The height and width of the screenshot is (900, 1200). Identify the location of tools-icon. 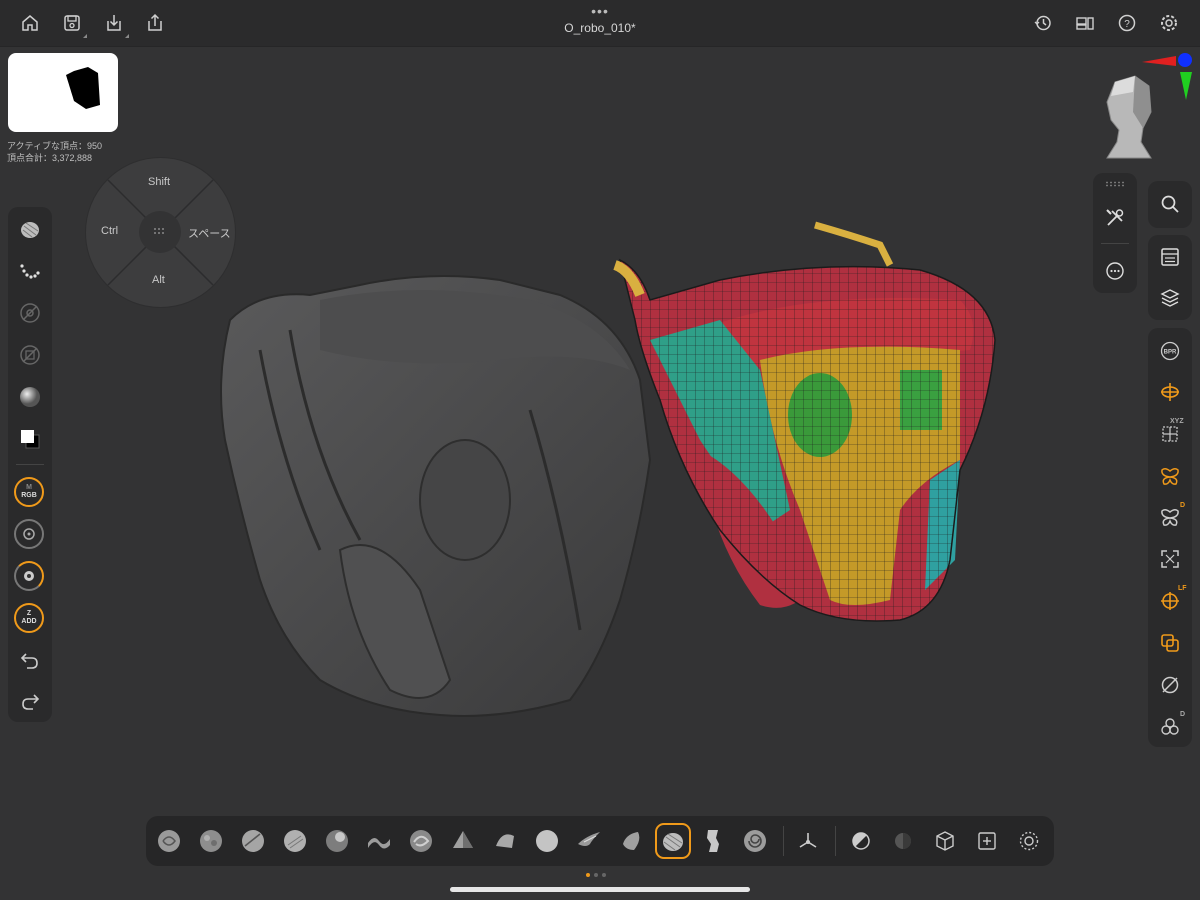
(1115, 218).